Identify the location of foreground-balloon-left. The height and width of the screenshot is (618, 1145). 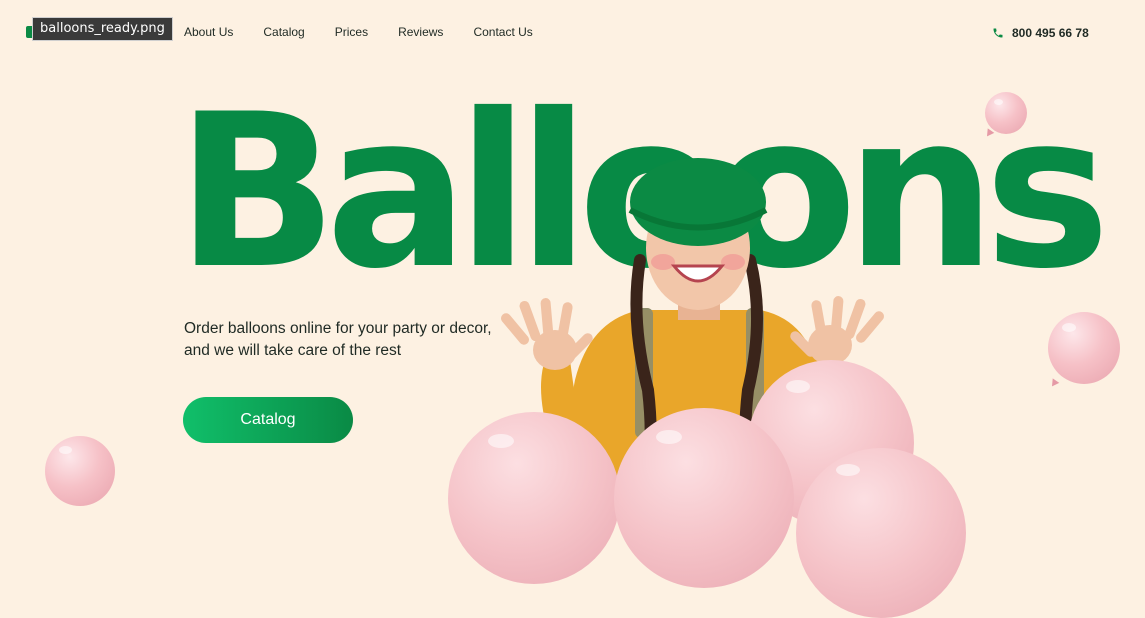
(534, 498).